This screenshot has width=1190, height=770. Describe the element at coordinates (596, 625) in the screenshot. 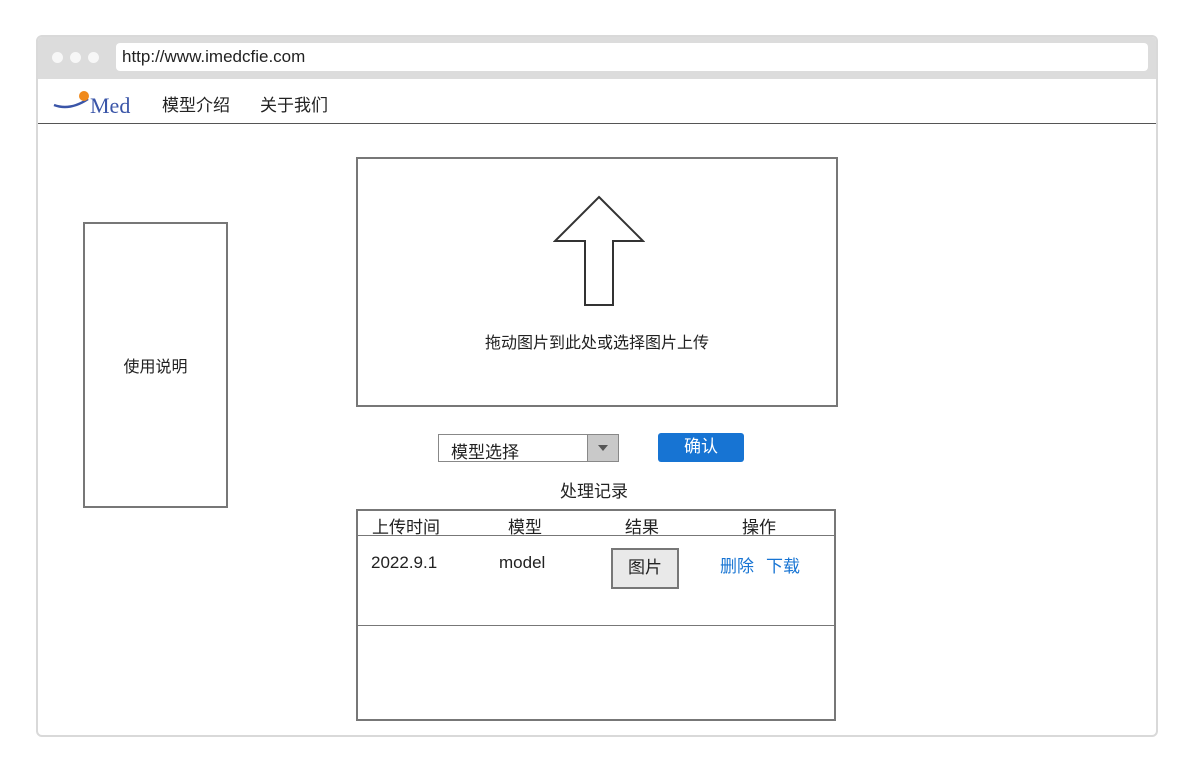

I see `row-divider` at that location.